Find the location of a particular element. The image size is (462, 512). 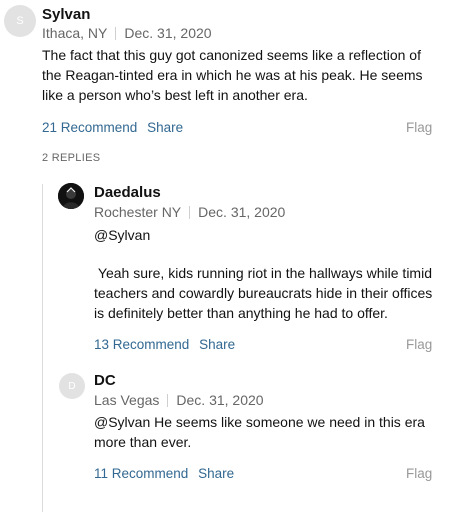

thread-divider is located at coordinates (42, 348).